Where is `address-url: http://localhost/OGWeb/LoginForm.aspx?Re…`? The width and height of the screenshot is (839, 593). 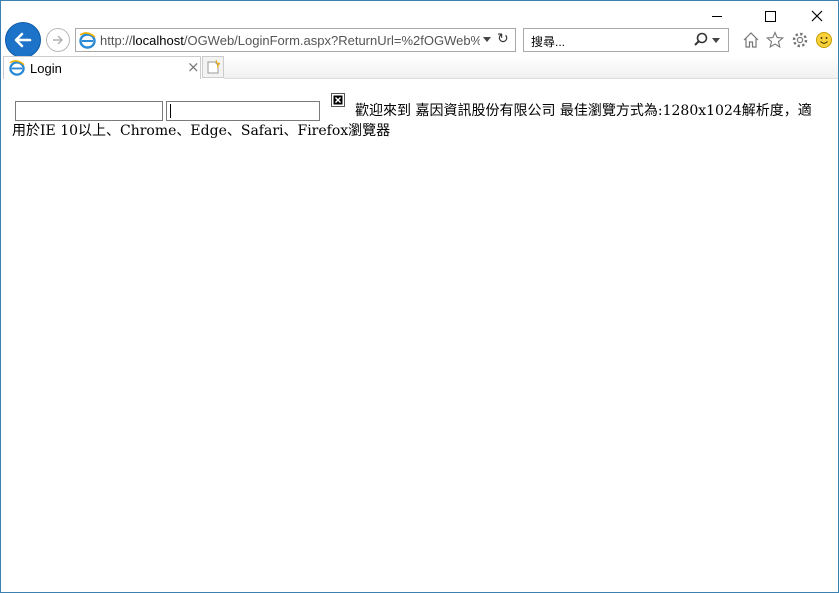 address-url: http://localhost/OGWeb/LoginForm.aspx?Re… is located at coordinates (290, 40).